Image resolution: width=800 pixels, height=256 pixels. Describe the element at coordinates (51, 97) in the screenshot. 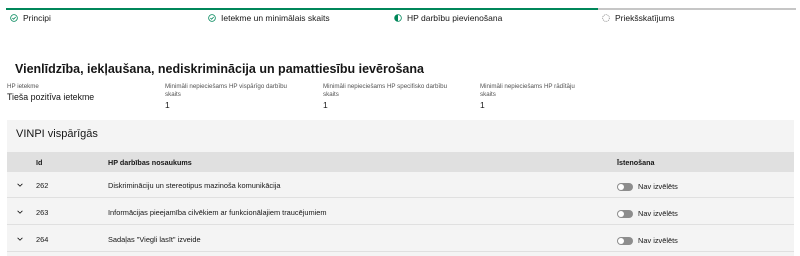

I see `metric-value: Tieša pozitīva ietekme` at that location.